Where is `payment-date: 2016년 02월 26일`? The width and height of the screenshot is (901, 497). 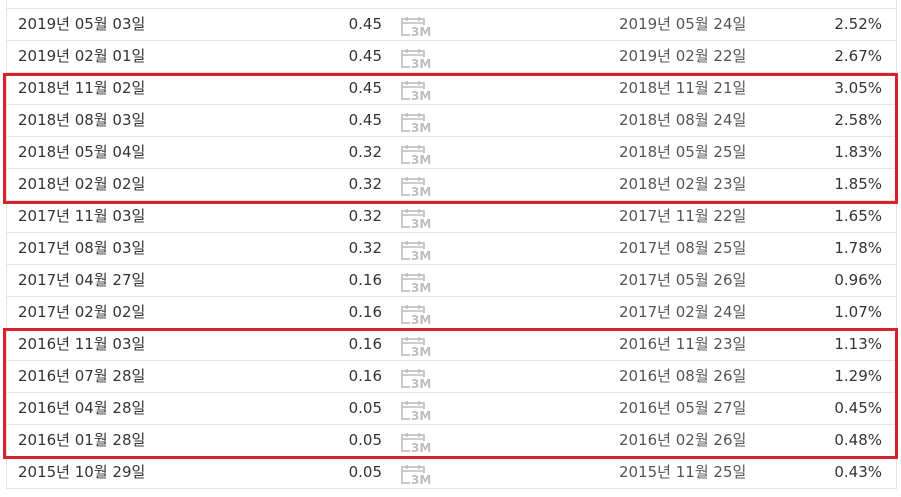 payment-date: 2016년 02월 26일 is located at coordinates (683, 440).